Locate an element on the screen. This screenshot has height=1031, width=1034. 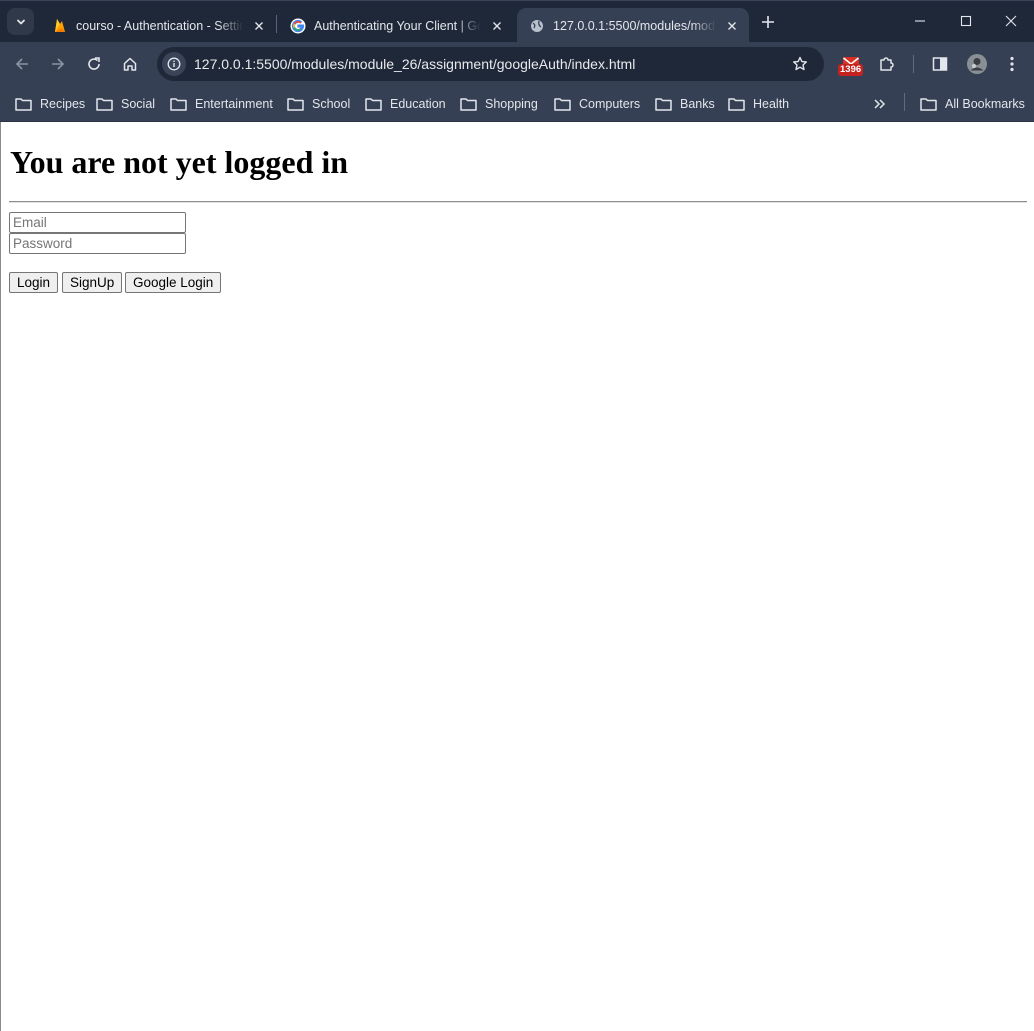
bookmark-folder-banks: Banks is located at coordinates (685, 104).